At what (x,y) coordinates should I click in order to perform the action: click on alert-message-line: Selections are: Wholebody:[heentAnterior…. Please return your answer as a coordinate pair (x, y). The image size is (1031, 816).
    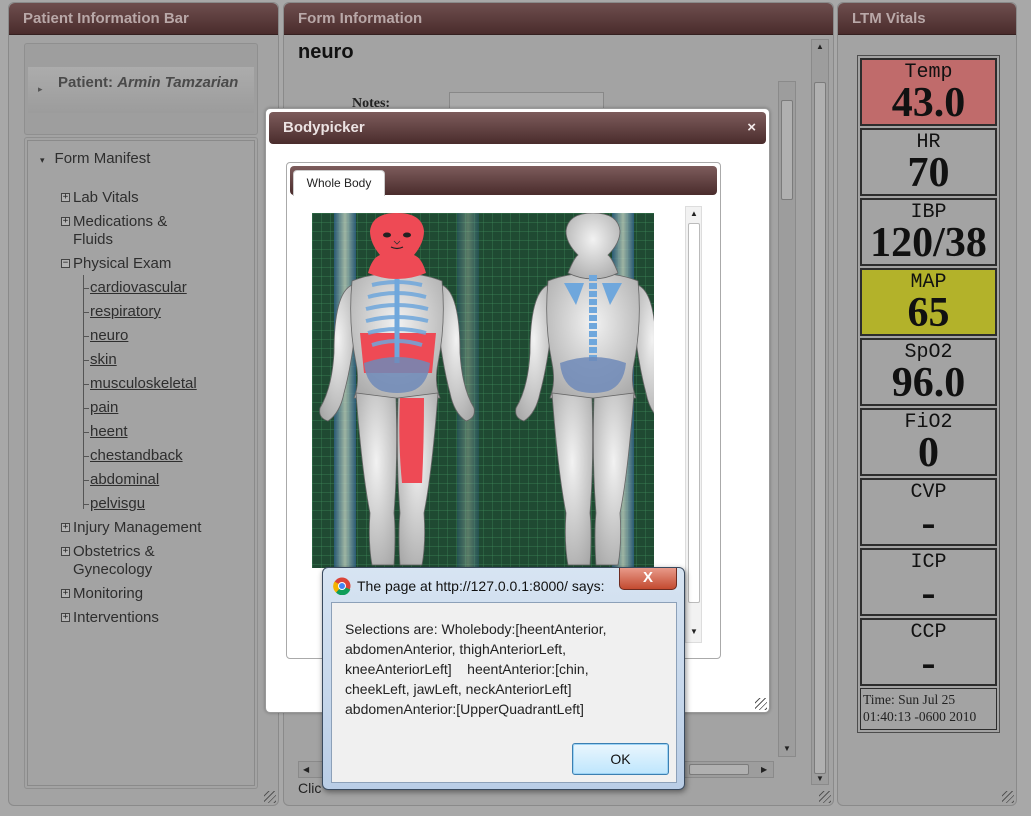
    Looking at the image, I should click on (476, 629).